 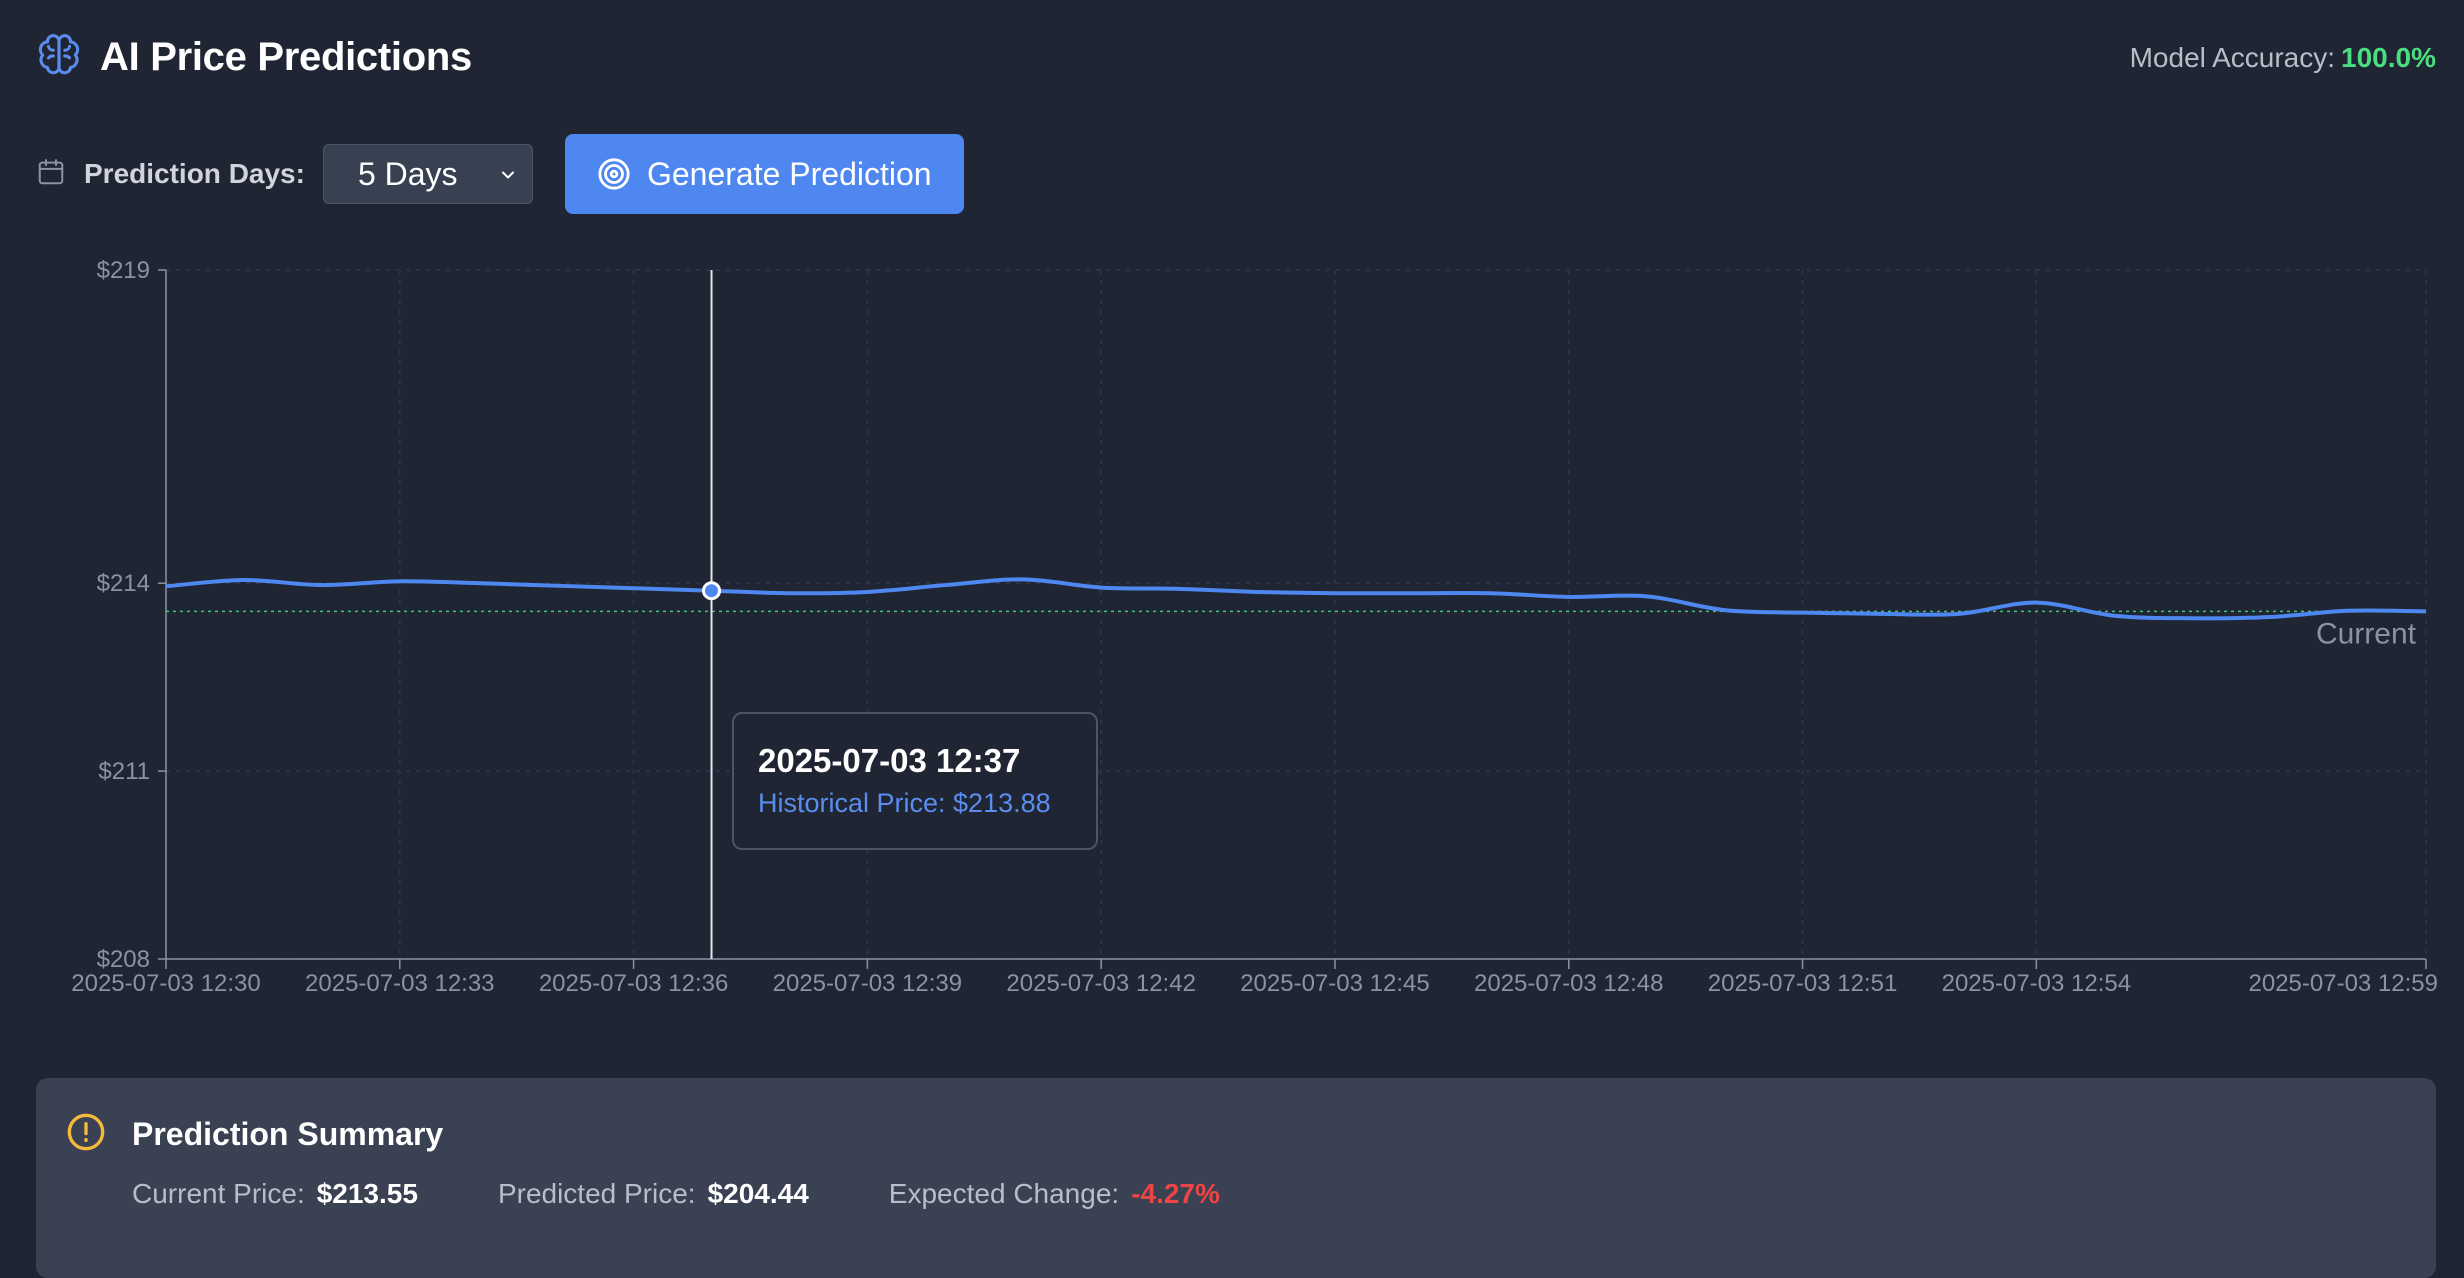 I want to click on x-tick-label: 2025-07-03 12:36, so click(x=634, y=983).